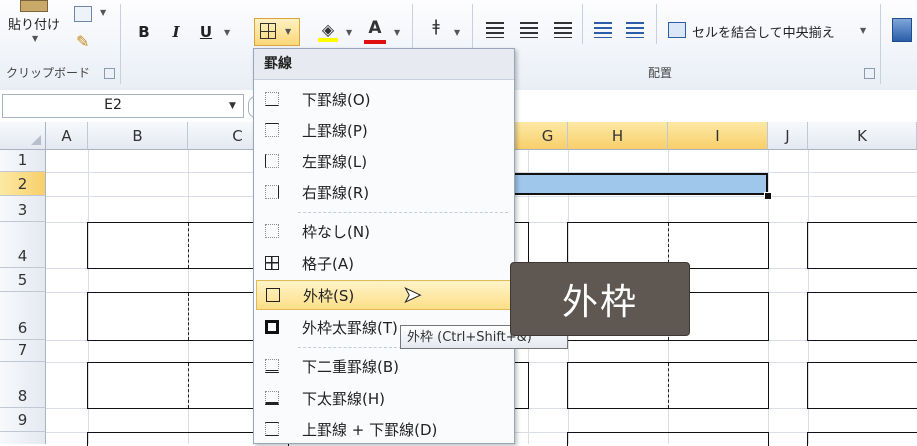 The image size is (917, 446). Describe the element at coordinates (384, 263) in the screenshot. I see `menu-item-all-borders: 格子(A)` at that location.